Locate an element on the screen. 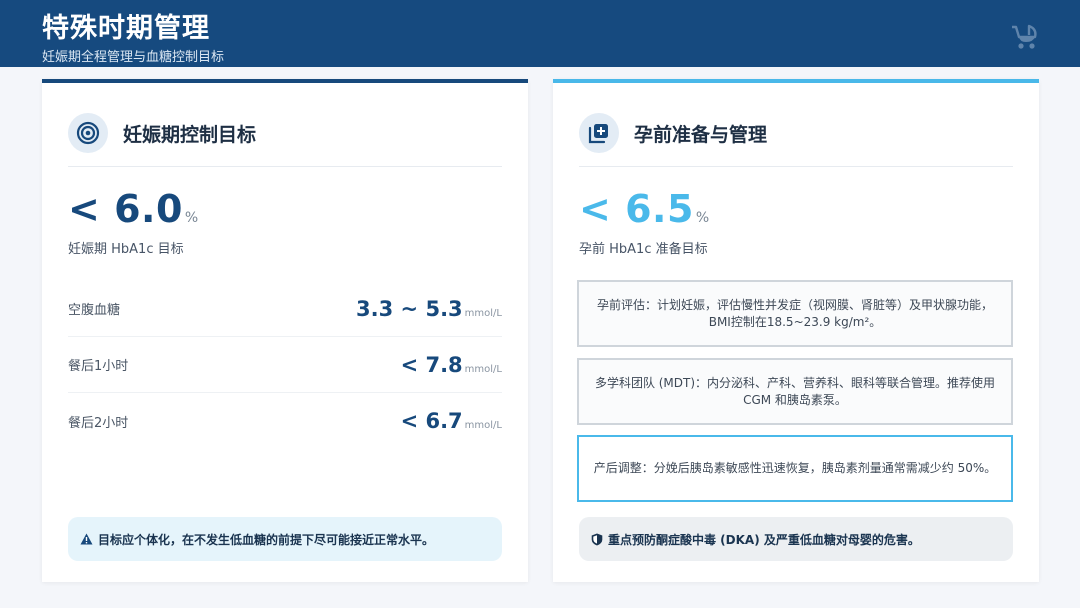  glucose-row-1h: 餐后1小时 < 7.8 mmol/L is located at coordinates (285, 365).